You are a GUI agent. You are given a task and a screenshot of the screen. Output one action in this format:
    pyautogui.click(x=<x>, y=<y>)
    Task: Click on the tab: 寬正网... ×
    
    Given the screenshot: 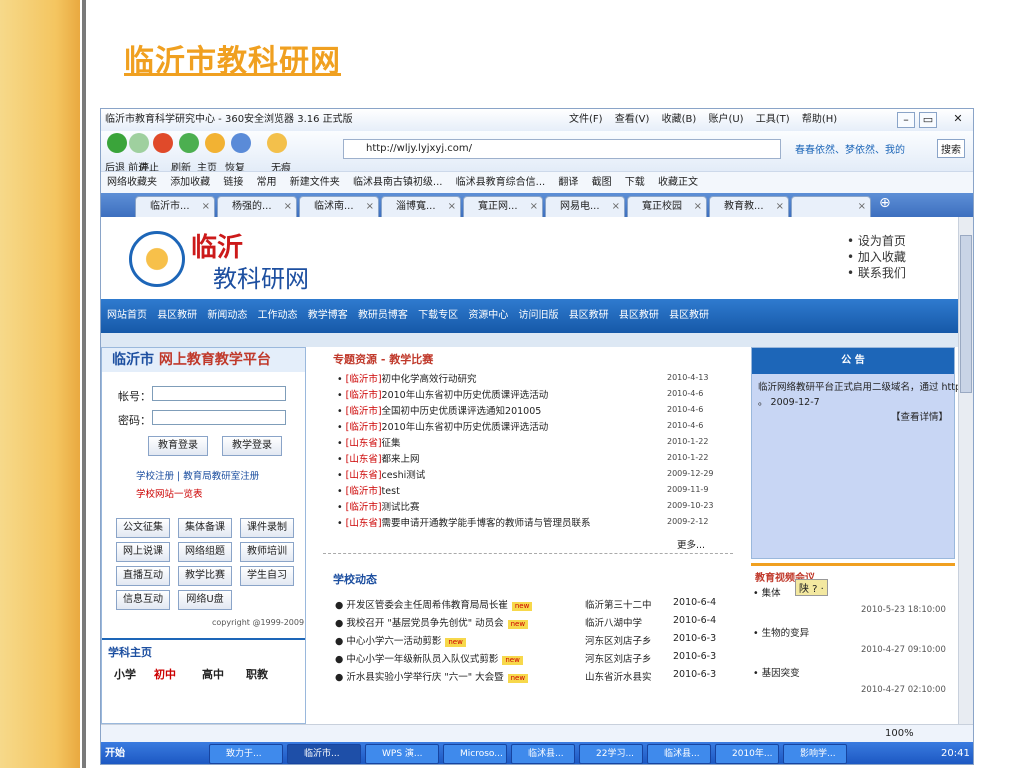 What is the action you would take?
    pyautogui.click(x=503, y=206)
    